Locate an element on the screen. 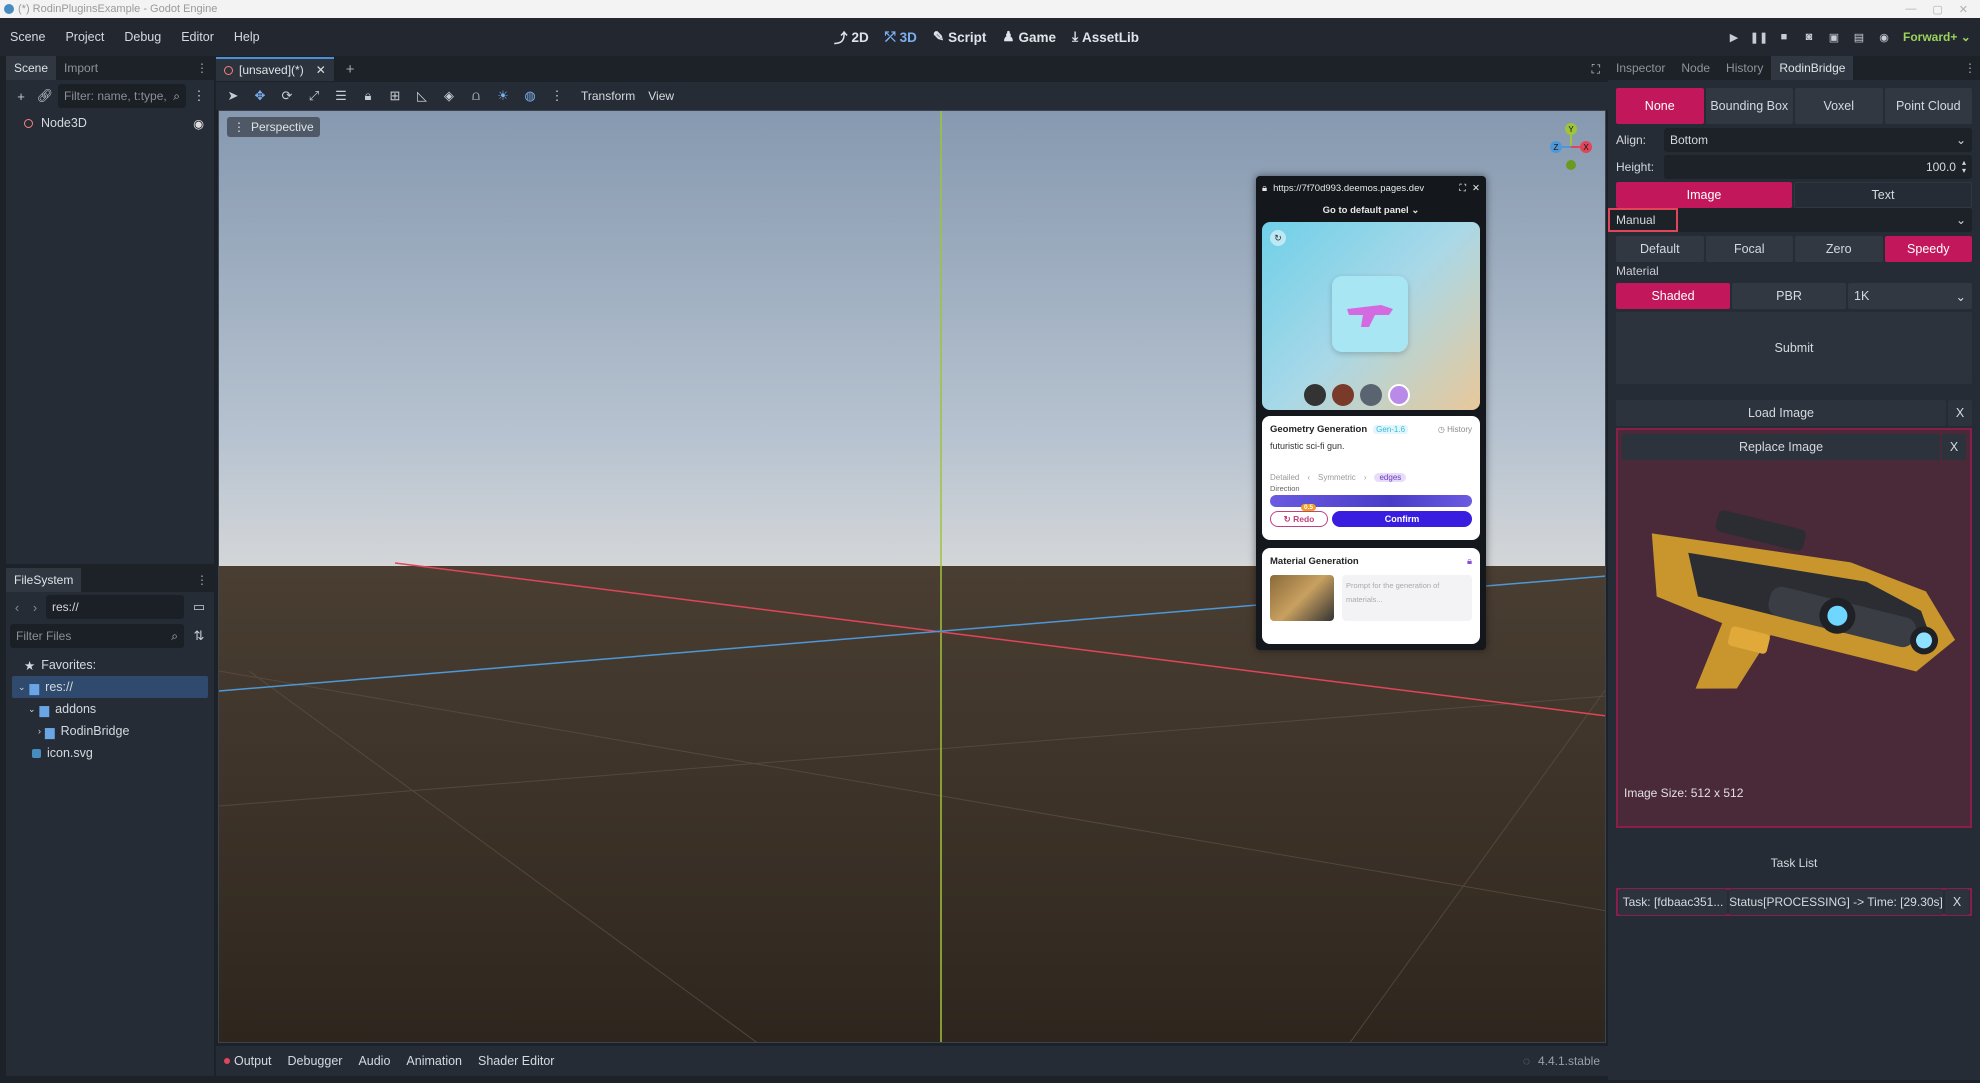 The width and height of the screenshot is (1980, 1083). play-scene-icon: ▣ is located at coordinates (1834, 37).